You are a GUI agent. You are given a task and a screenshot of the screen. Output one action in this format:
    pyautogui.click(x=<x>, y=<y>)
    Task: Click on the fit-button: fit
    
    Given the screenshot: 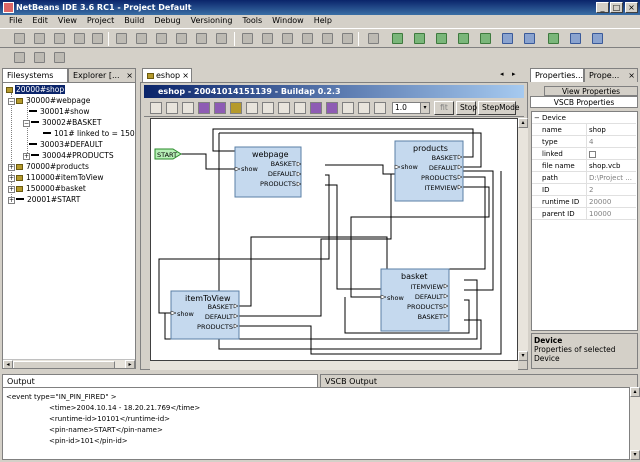 What is the action you would take?
    pyautogui.click(x=444, y=108)
    